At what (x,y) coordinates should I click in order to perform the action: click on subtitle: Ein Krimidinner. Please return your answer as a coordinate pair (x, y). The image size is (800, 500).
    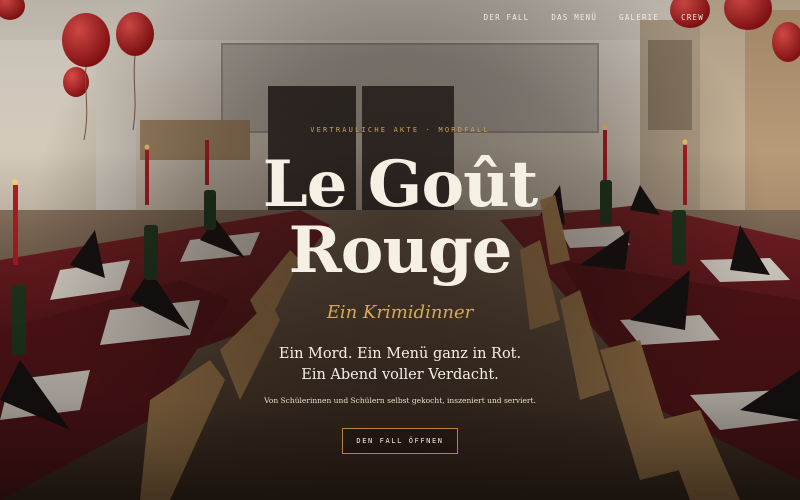
    Looking at the image, I should click on (400, 312).